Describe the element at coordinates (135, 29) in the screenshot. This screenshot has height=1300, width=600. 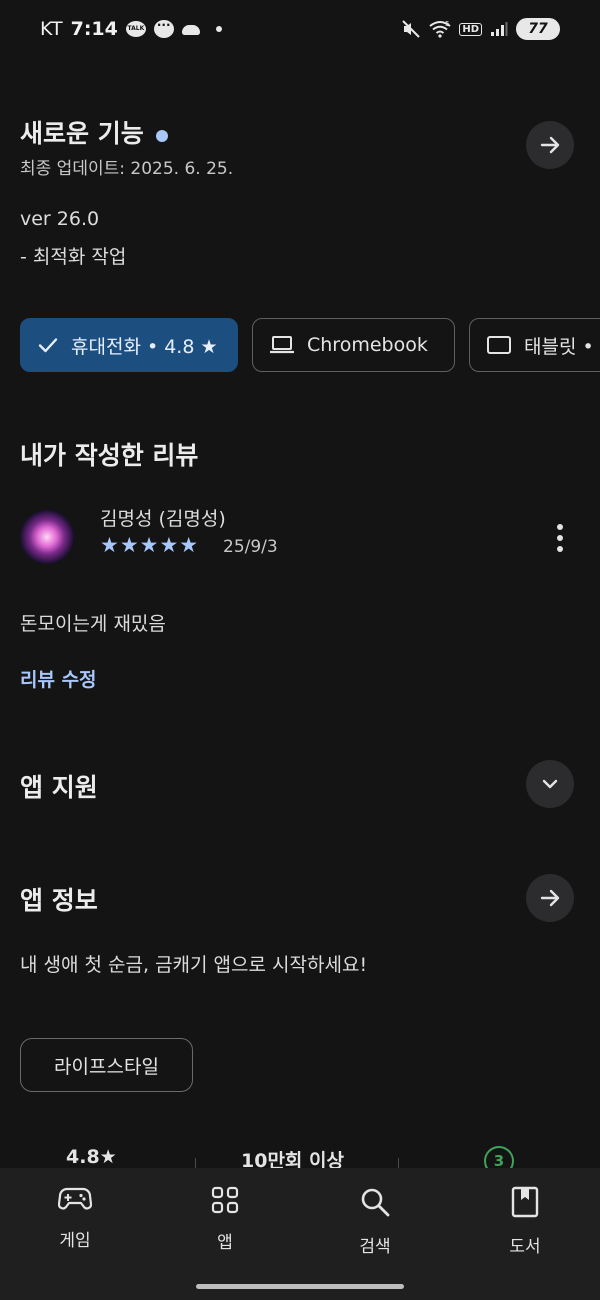
I see `kakaotalk-notification-icon: TALK` at that location.